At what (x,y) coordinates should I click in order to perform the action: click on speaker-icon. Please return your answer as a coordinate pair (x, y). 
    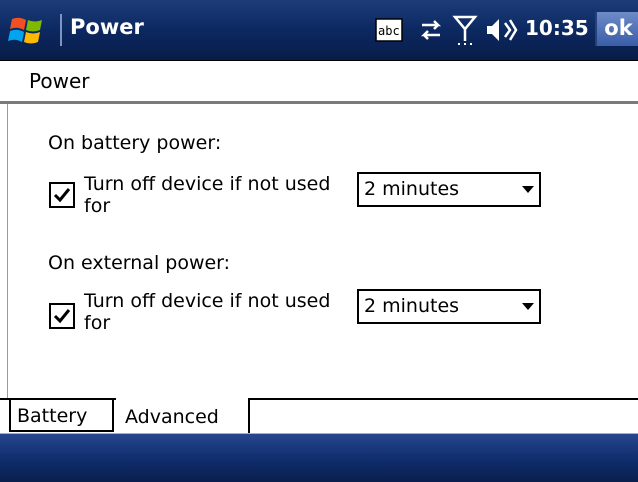
    Looking at the image, I should click on (501, 30).